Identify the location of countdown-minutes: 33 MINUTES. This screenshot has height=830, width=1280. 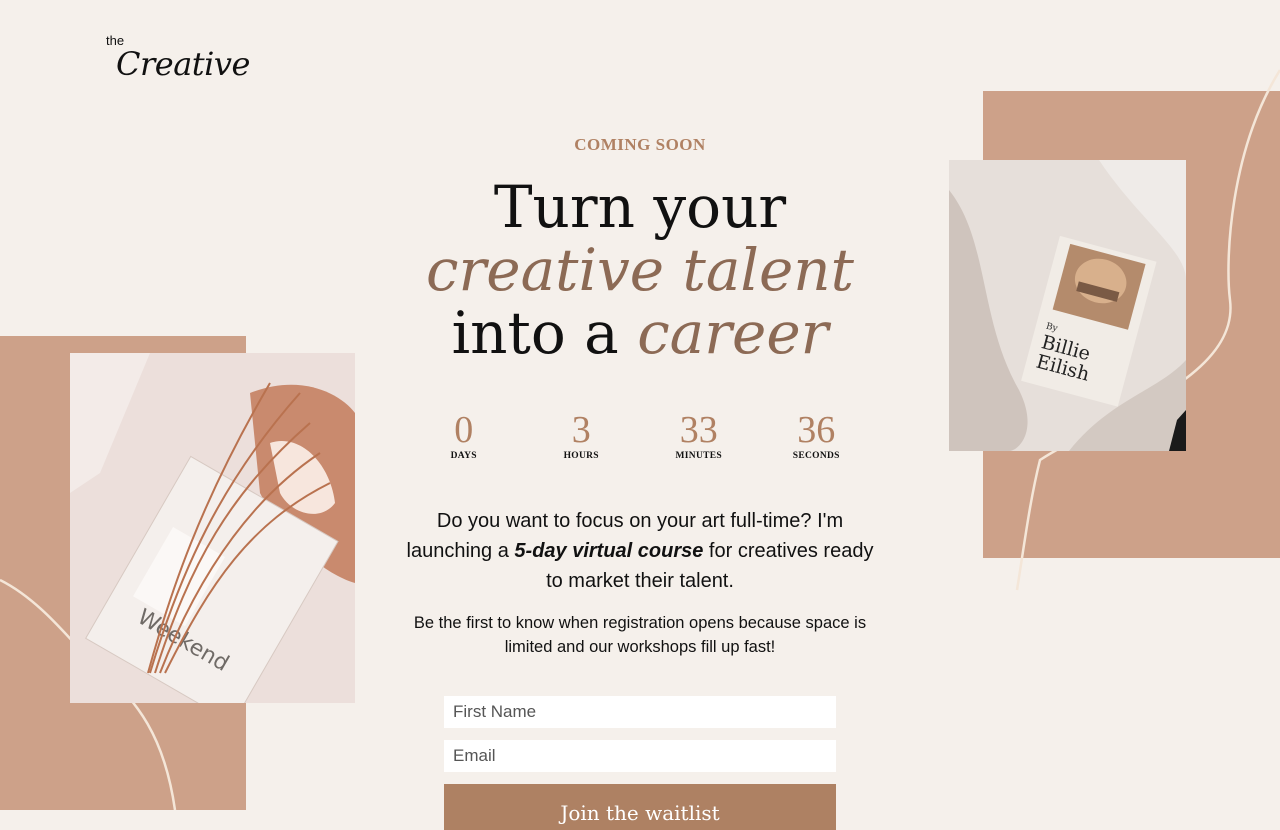
(699, 436).